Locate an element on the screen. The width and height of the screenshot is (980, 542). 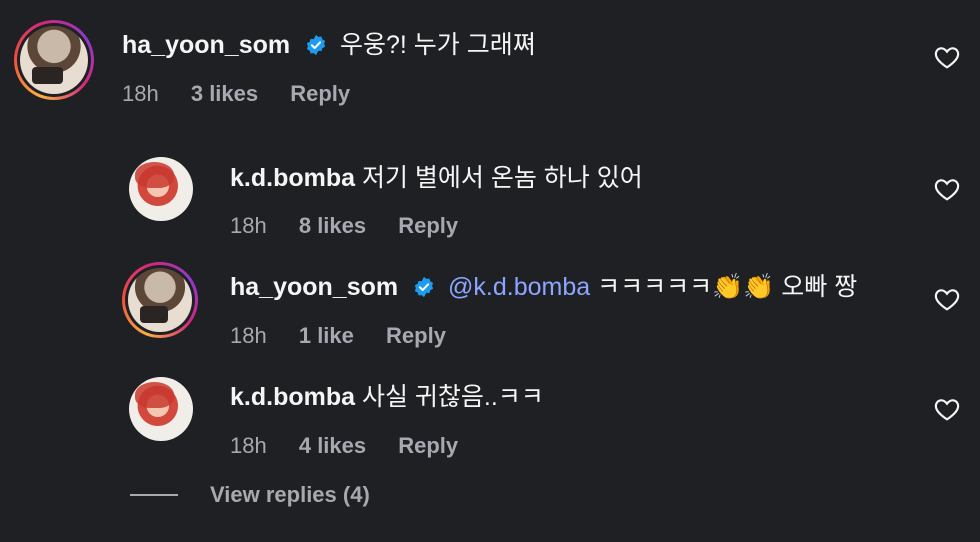
comment-text: 우웅?! 누가 그래쪄 is located at coordinates (438, 45).